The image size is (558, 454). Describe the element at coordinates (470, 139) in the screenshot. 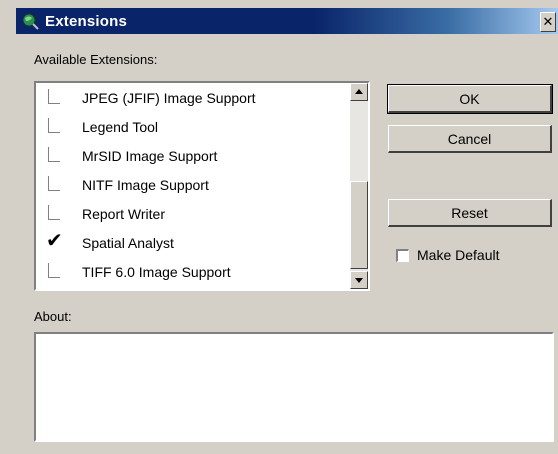

I see `cancel-button: Cancel` at that location.